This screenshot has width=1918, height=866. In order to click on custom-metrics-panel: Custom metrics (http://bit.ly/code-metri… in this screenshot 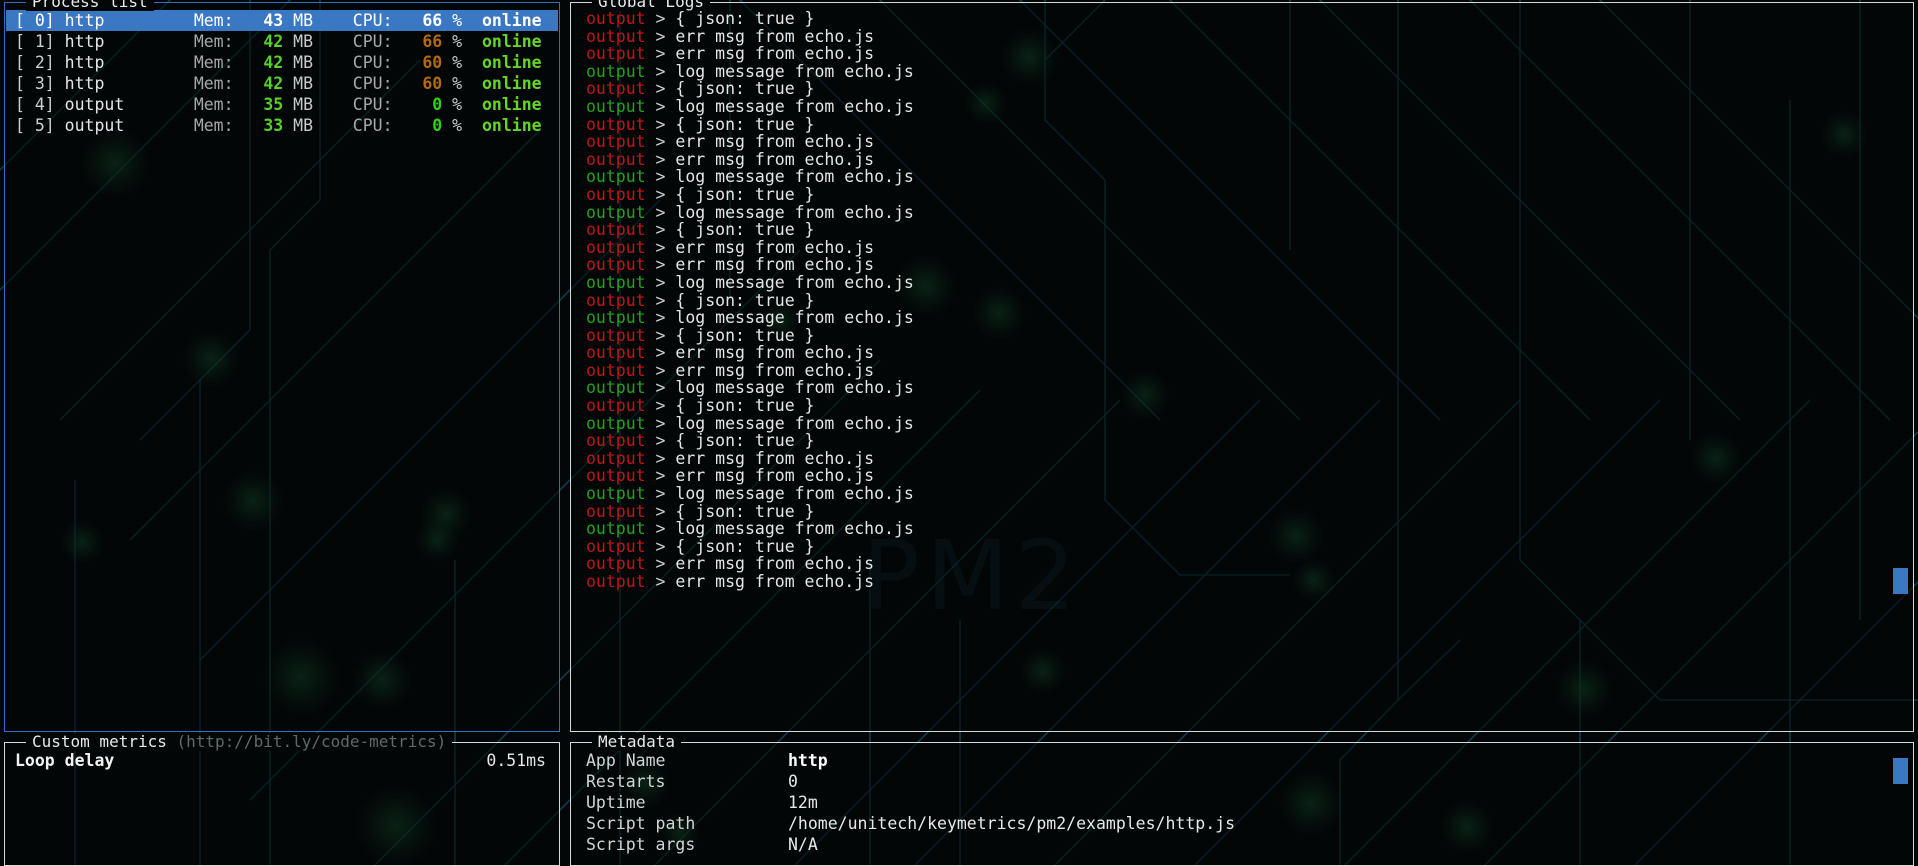, I will do `click(282, 799)`.